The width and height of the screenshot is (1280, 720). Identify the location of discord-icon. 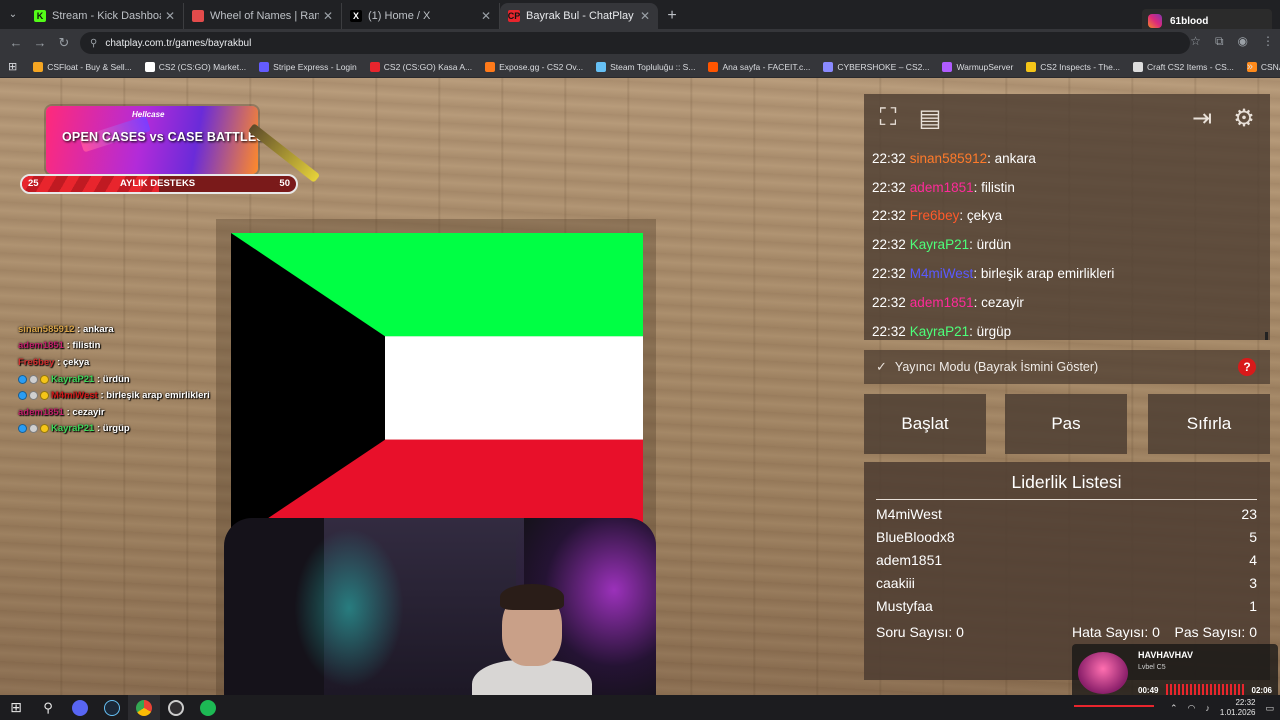
(80, 707).